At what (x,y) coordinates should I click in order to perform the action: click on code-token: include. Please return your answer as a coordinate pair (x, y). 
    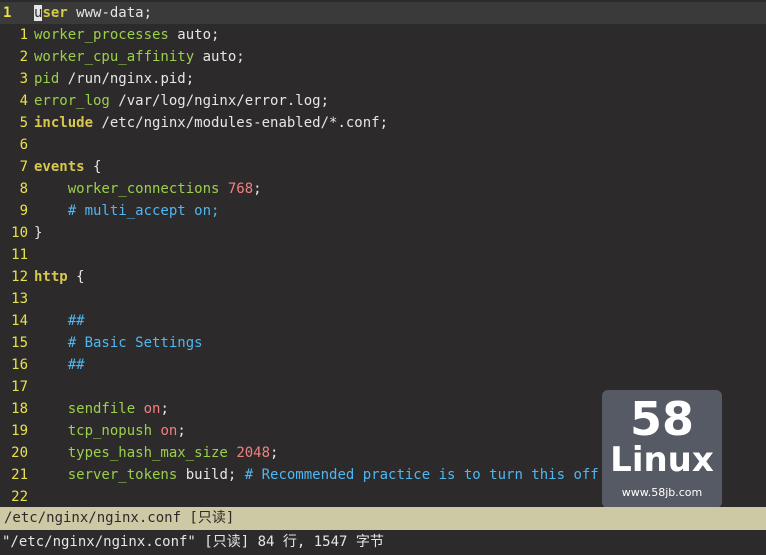
    Looking at the image, I should click on (64, 123).